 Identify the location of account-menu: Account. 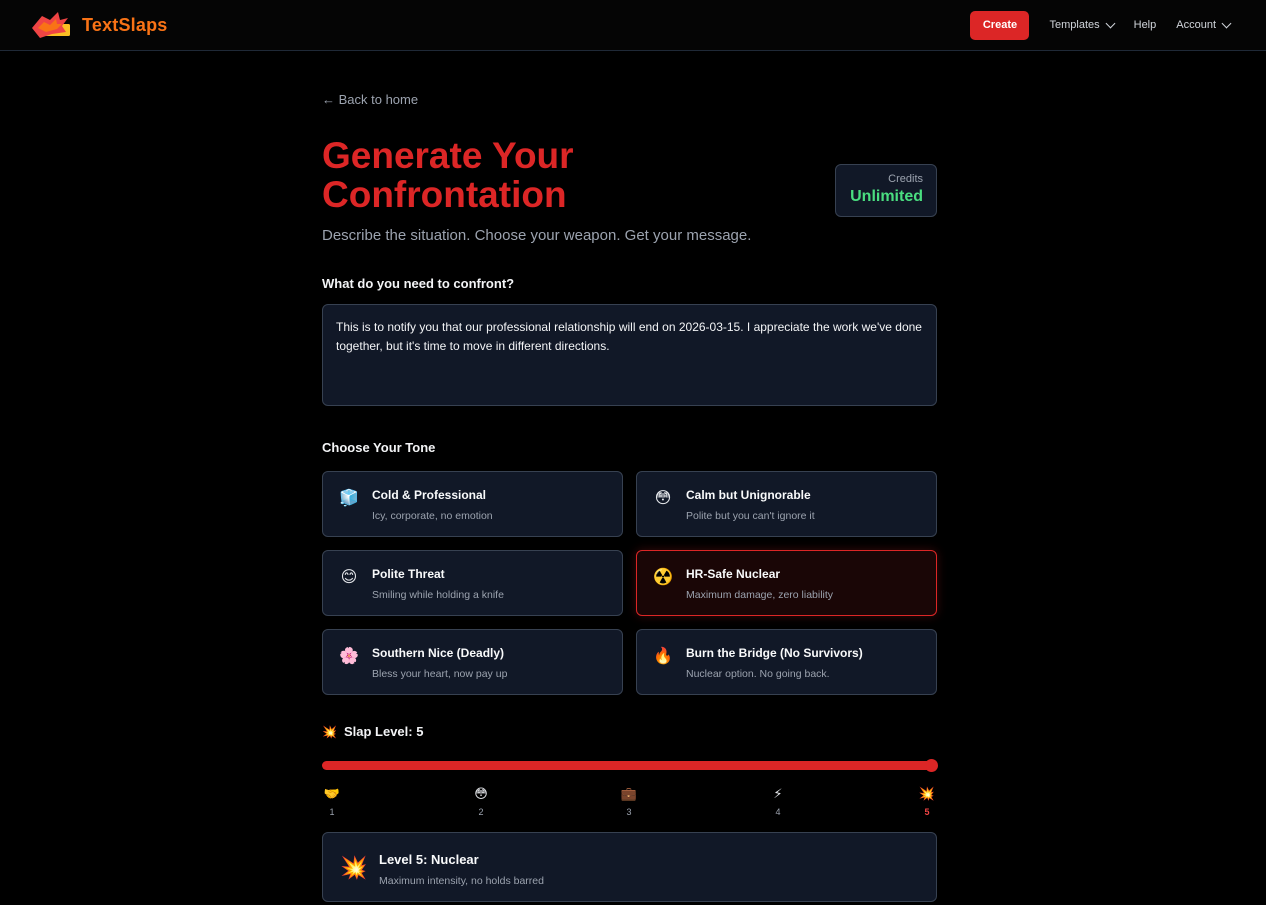
(1204, 24).